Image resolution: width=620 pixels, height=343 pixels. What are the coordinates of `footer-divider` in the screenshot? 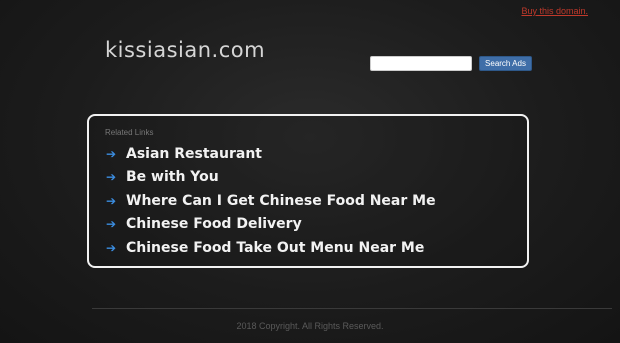 It's located at (352, 308).